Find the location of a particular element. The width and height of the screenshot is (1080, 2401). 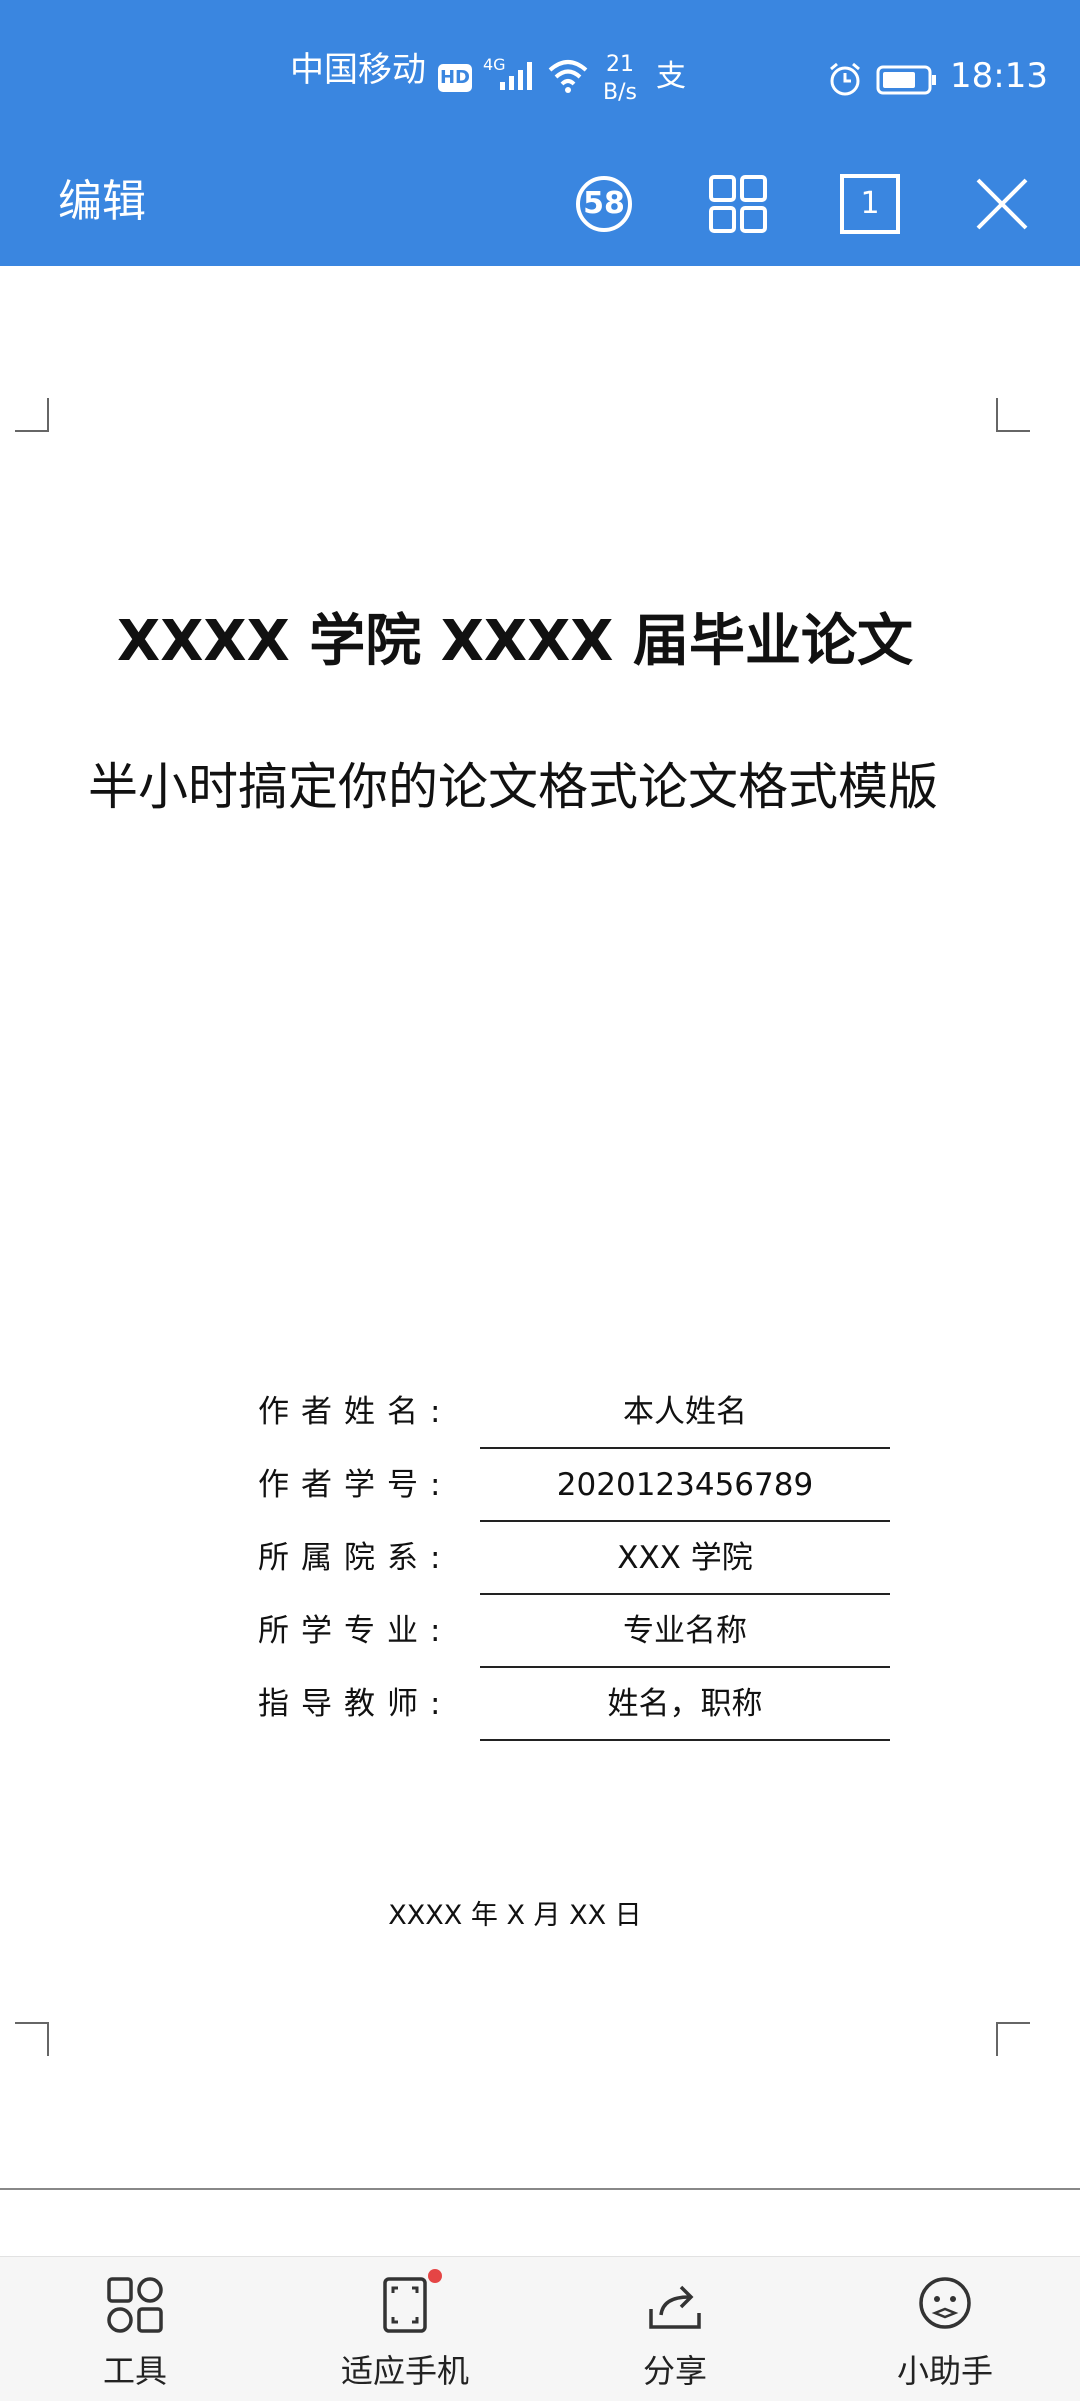

info-row-department: 所属院系: XXX 学院 is located at coordinates (575, 1558).